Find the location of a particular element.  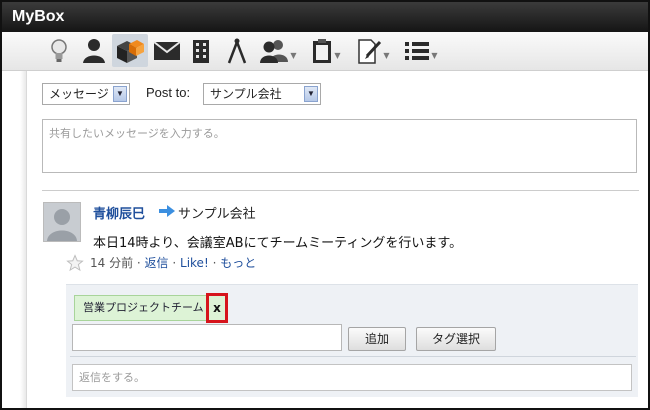

post-to-select: サンプル会社 ▼ is located at coordinates (262, 94).